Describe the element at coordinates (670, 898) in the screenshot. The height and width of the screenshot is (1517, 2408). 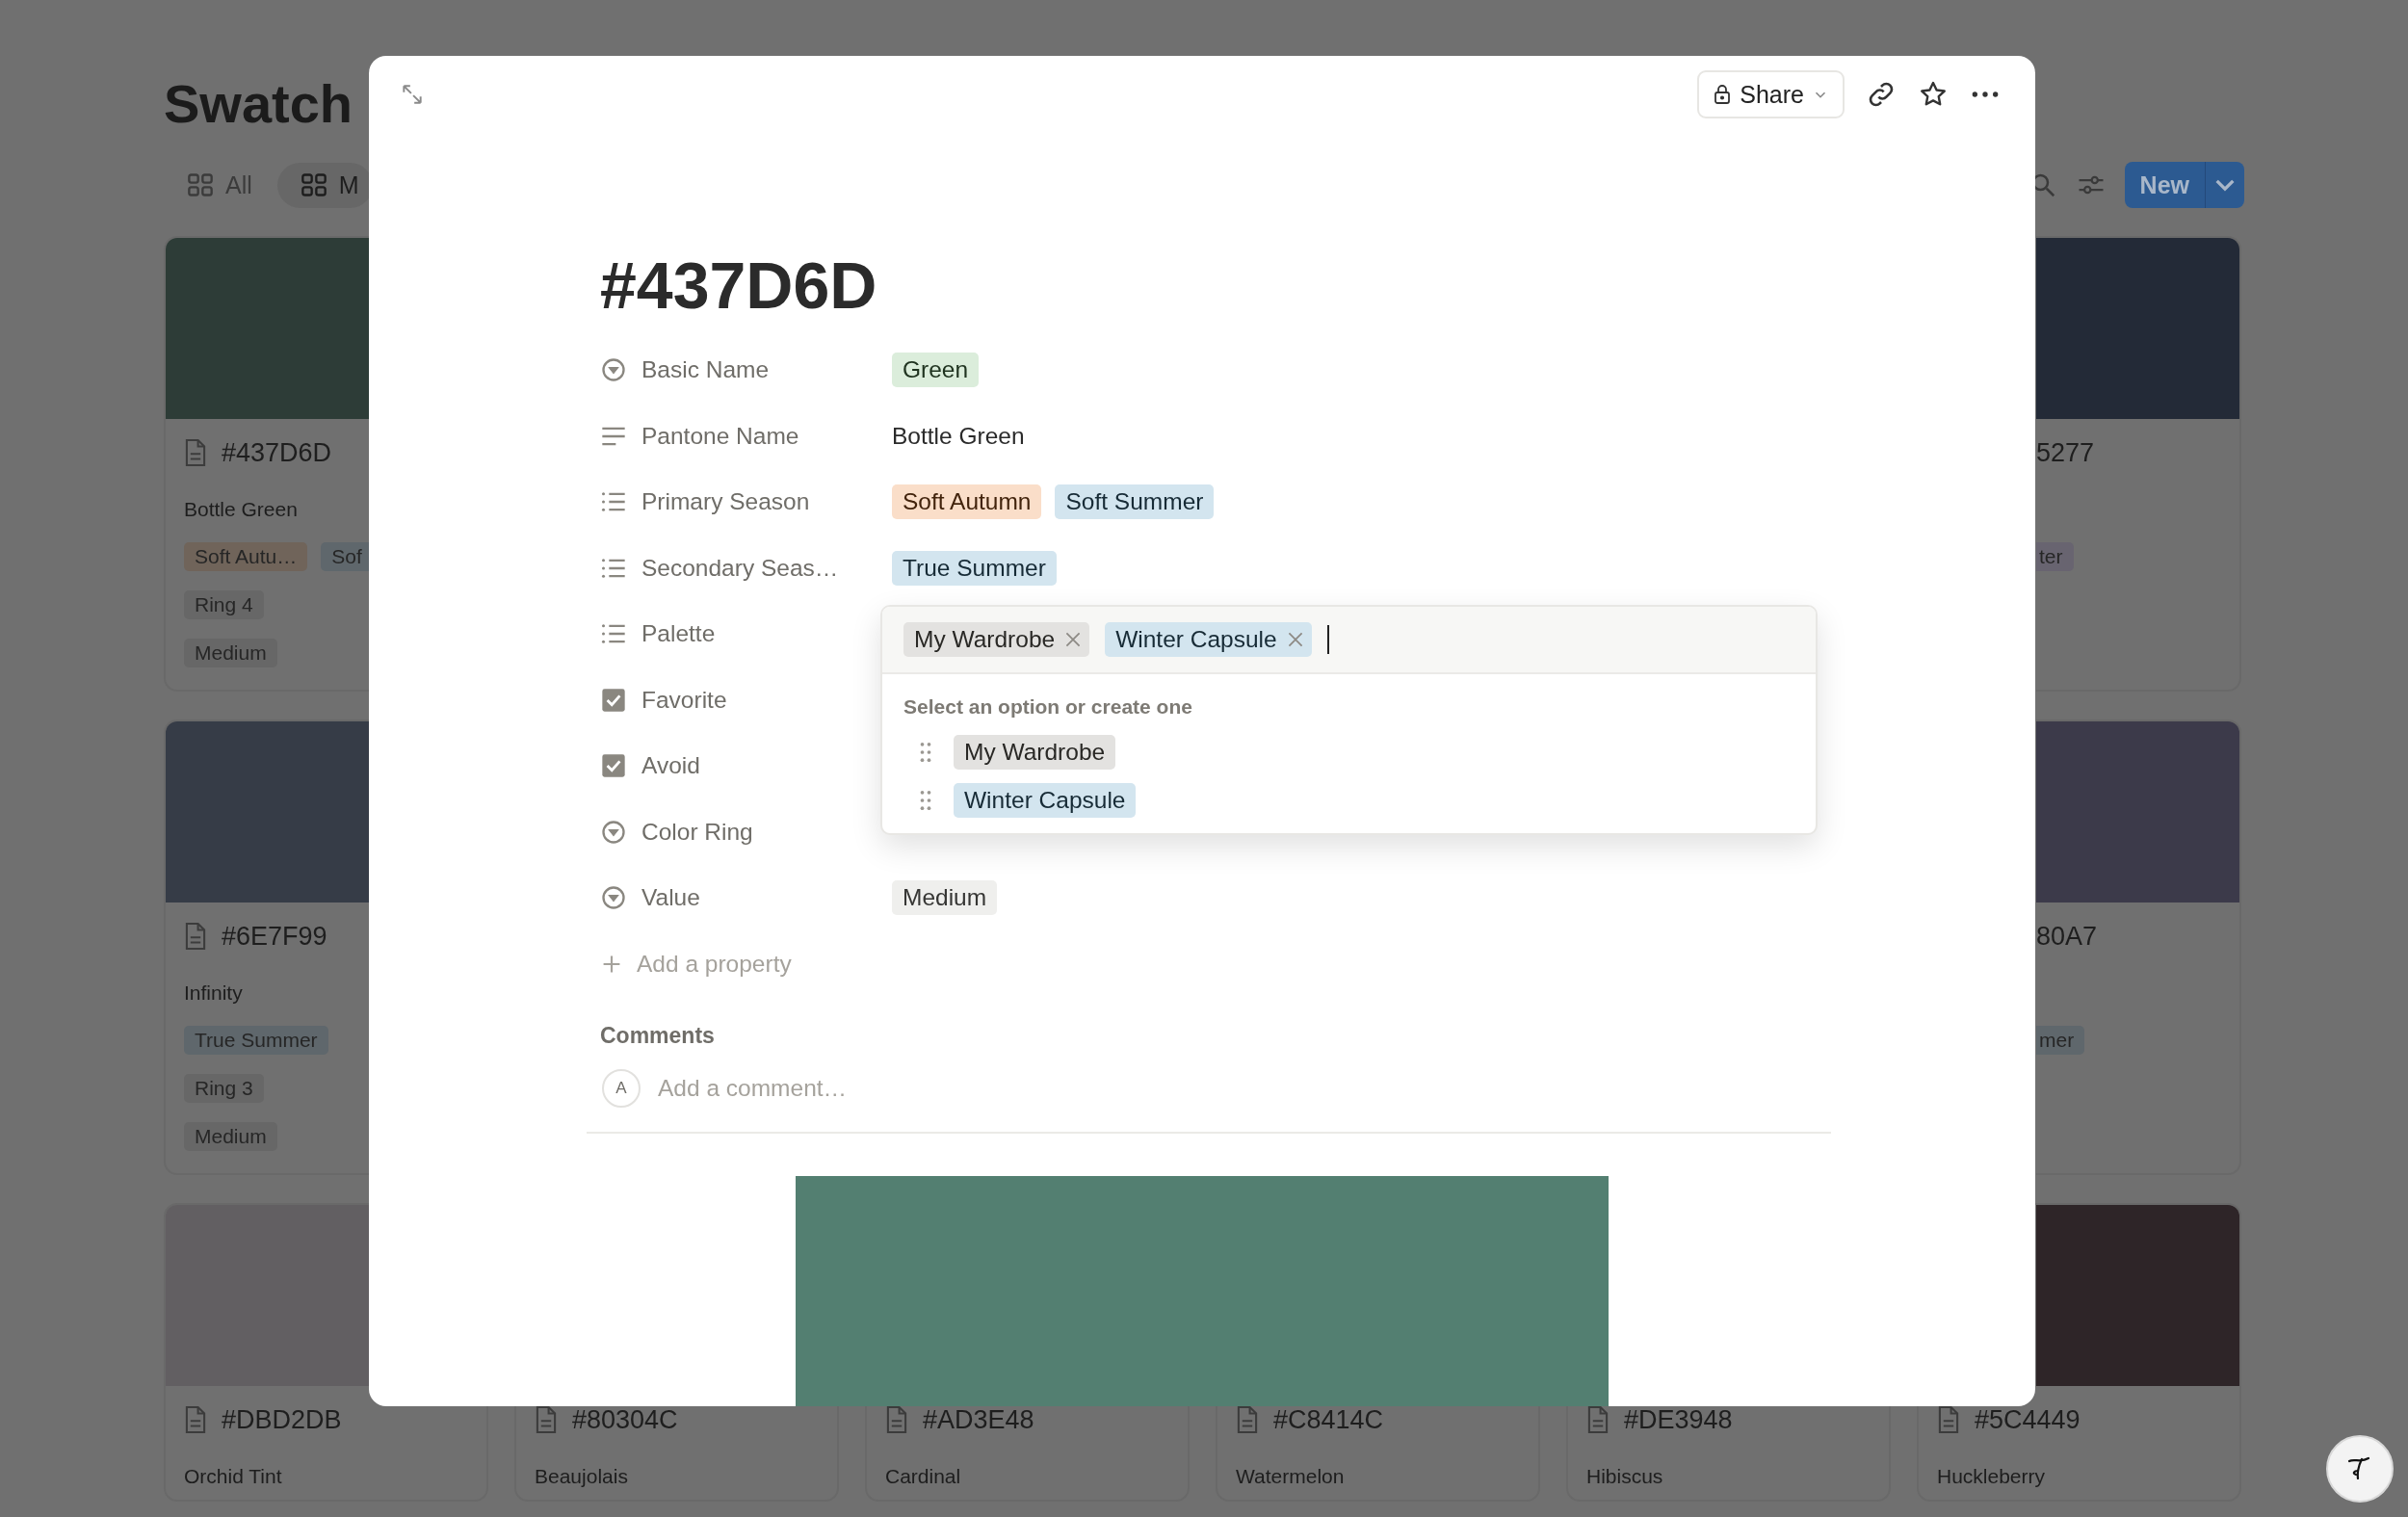
I see `property-label: Value` at that location.